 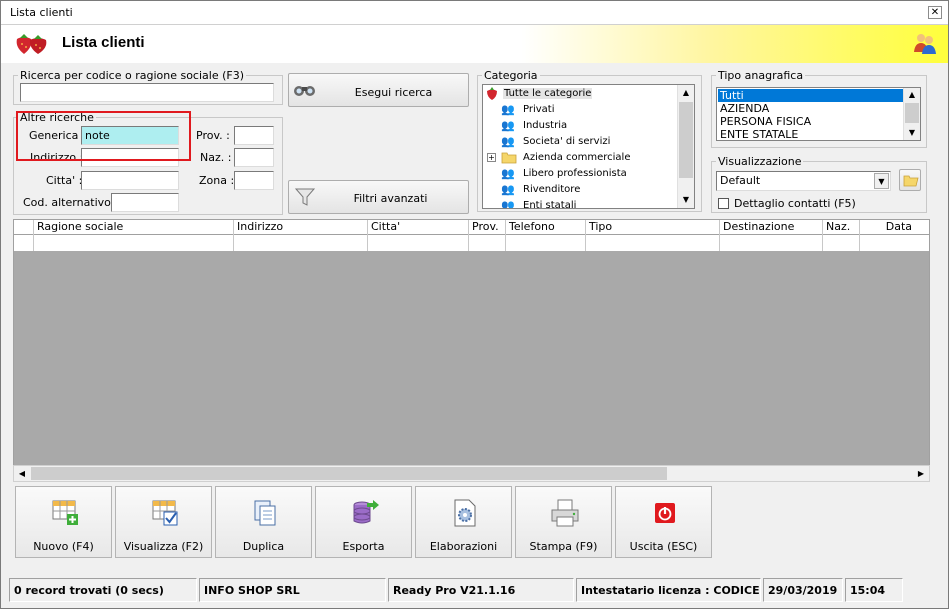 What do you see at coordinates (263, 522) in the screenshot?
I see `duplicate-button: Duplica` at bounding box center [263, 522].